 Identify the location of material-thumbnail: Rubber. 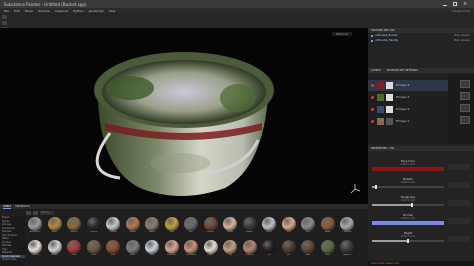
(250, 227).